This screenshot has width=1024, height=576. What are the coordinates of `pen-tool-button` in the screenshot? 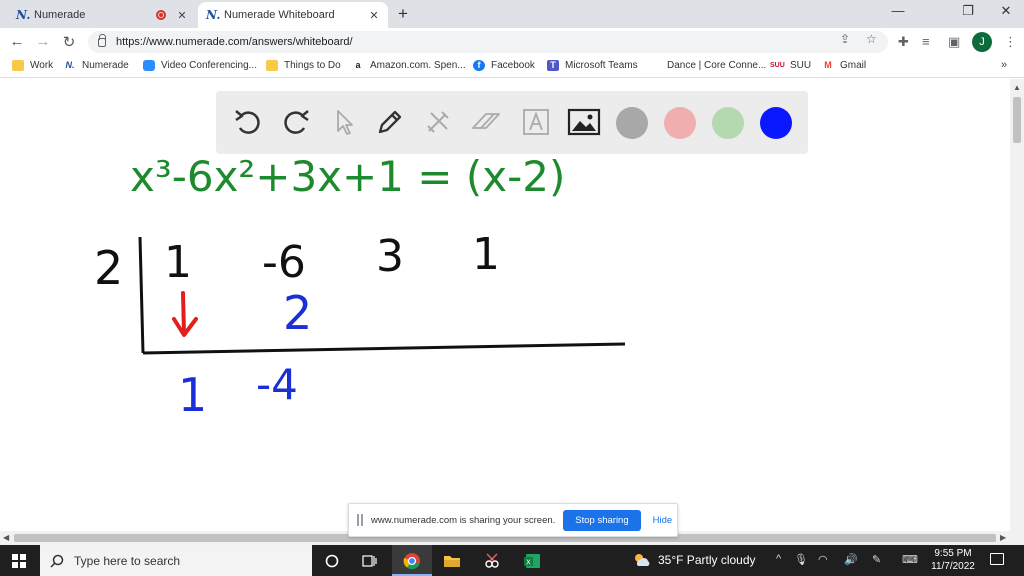 It's located at (390, 122).